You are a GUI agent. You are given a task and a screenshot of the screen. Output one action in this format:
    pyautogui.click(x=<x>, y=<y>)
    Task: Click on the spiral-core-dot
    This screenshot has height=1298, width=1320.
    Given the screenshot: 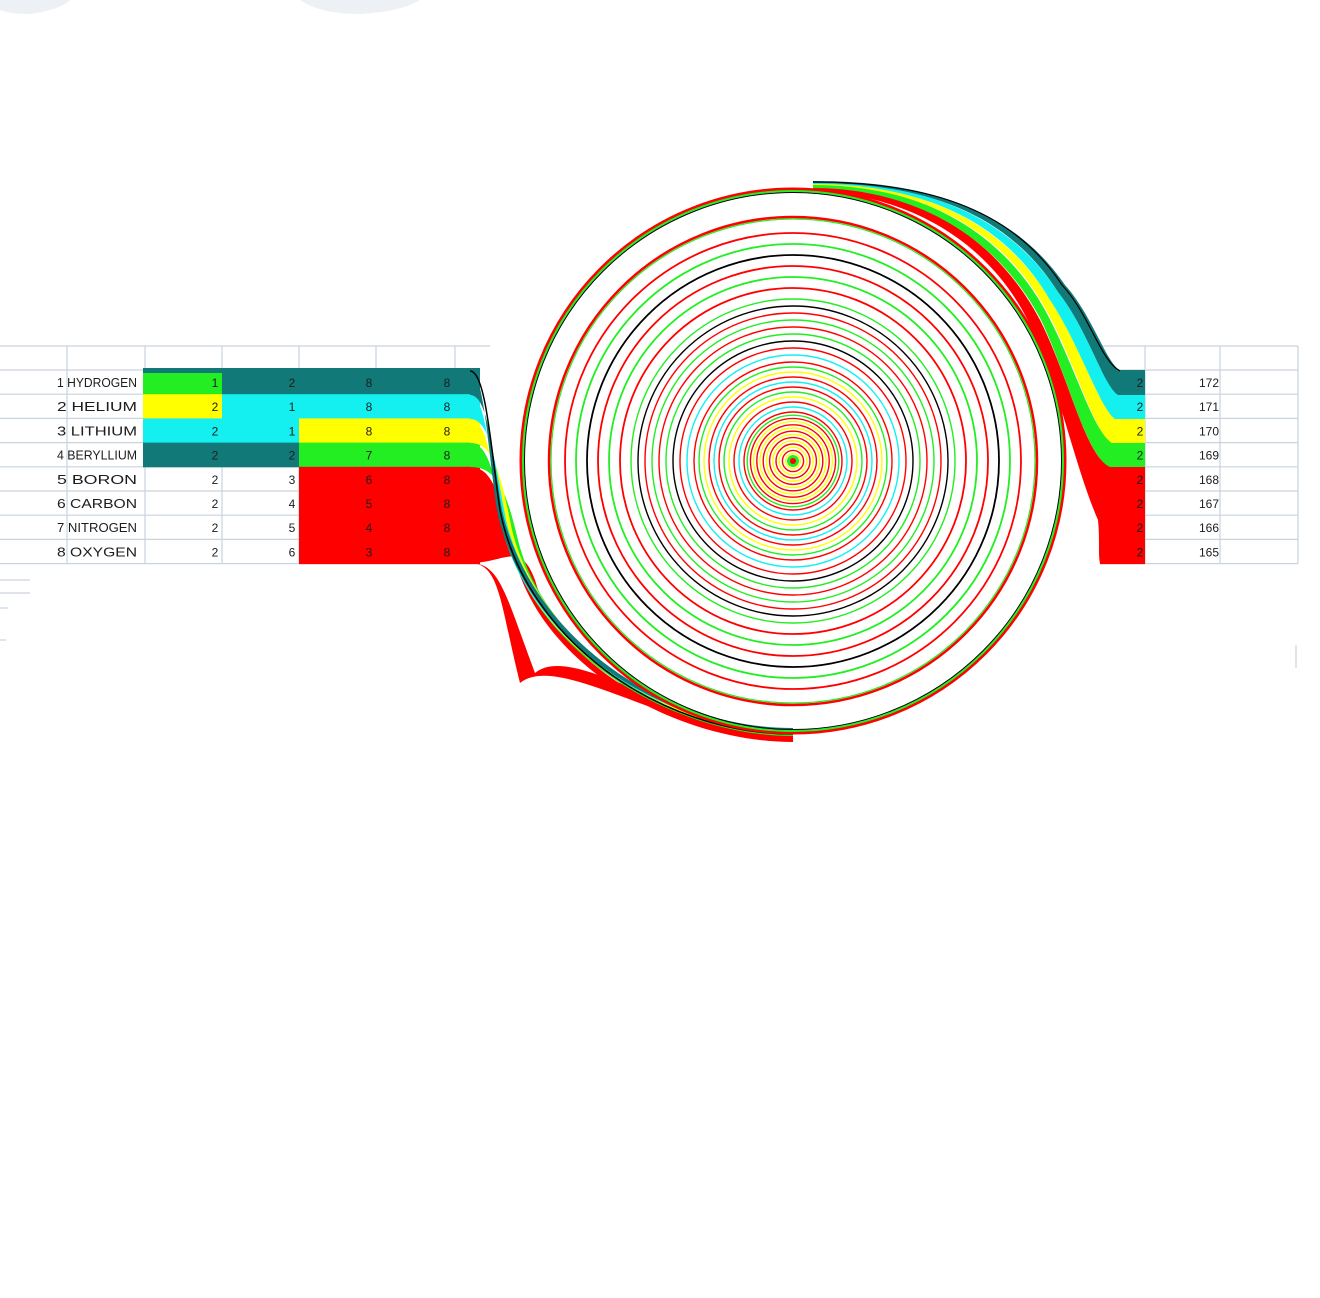 What is the action you would take?
    pyautogui.click(x=793, y=461)
    